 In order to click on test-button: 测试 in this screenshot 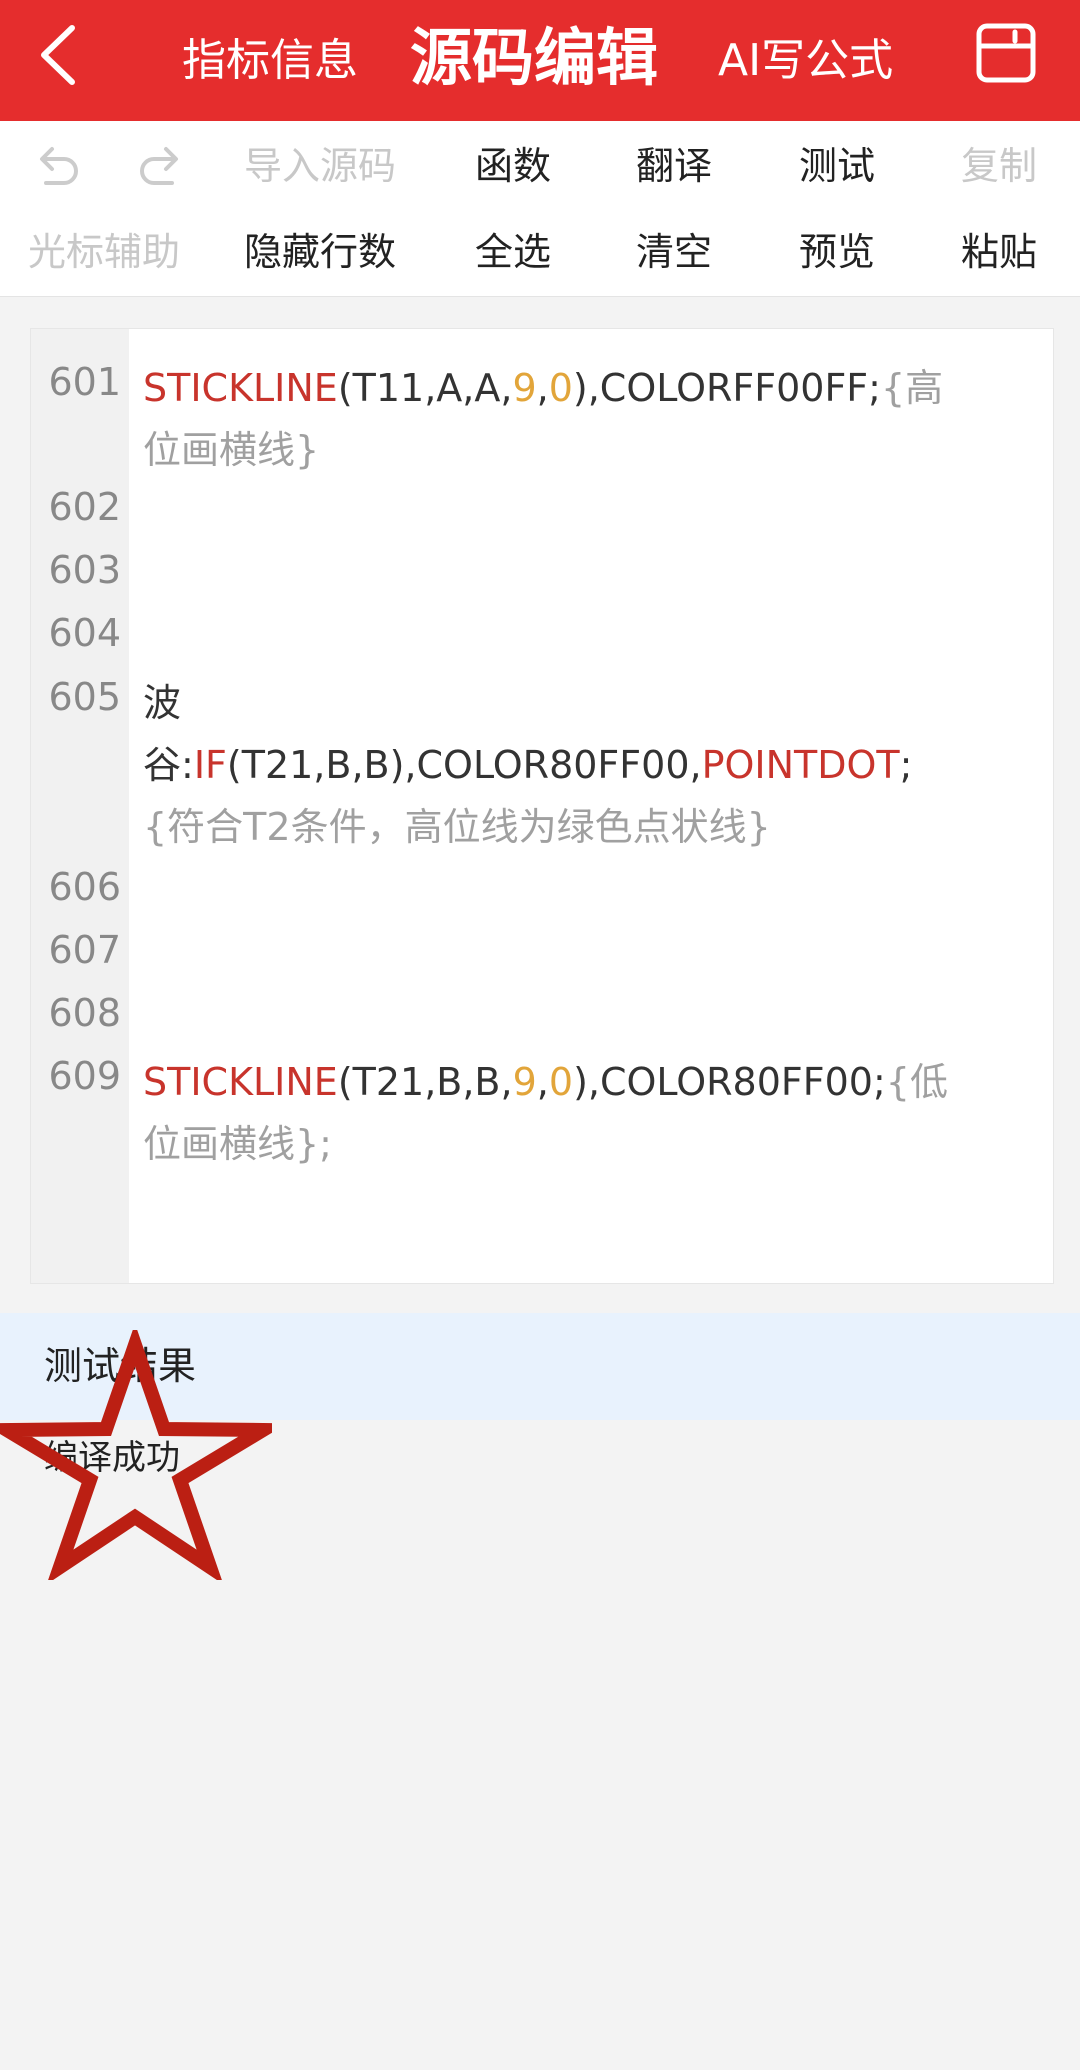, I will do `click(837, 166)`.